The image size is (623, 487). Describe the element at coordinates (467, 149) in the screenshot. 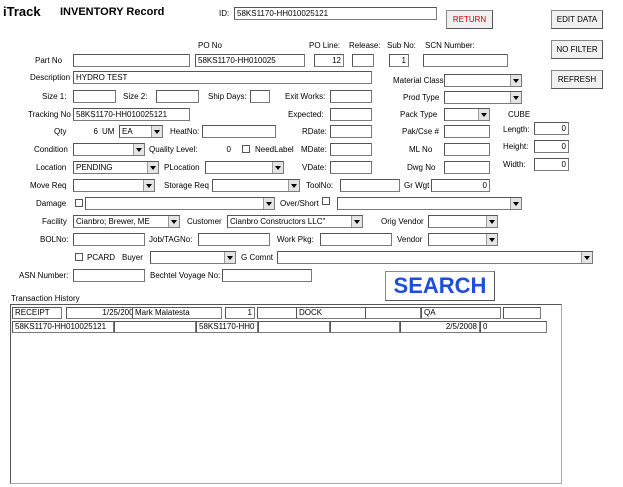

I see `ml-no-field` at that location.